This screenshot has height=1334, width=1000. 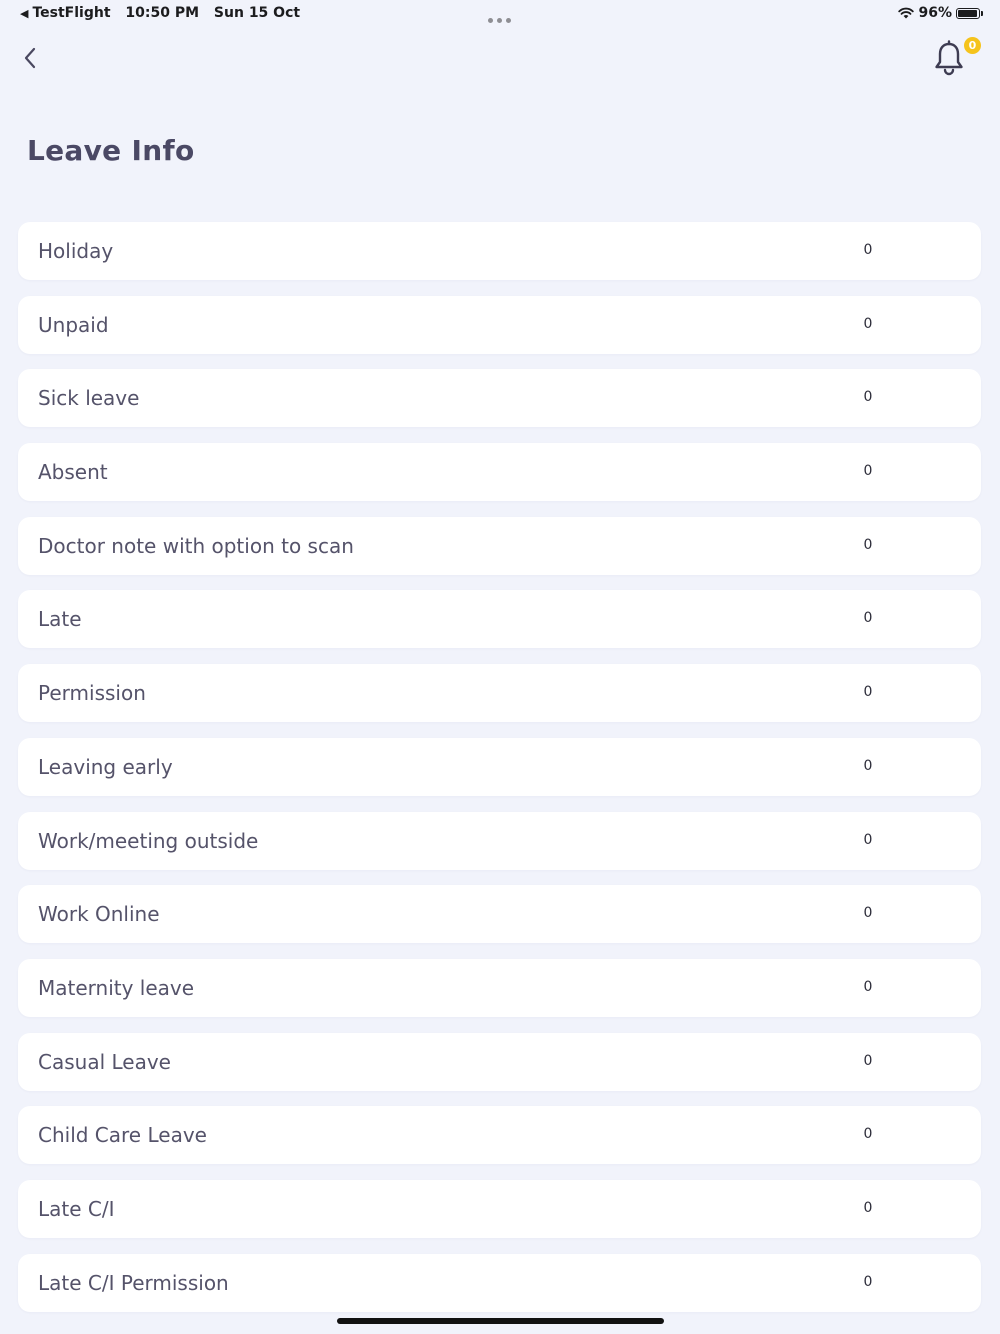 What do you see at coordinates (24, 13) in the screenshot?
I see `back-triangle-icon: ◀` at bounding box center [24, 13].